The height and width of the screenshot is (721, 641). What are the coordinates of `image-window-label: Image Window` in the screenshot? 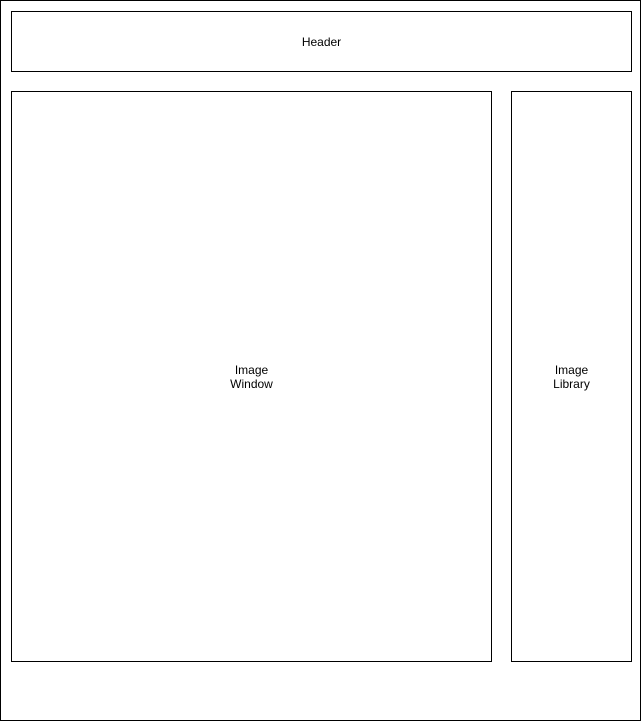 It's located at (251, 376).